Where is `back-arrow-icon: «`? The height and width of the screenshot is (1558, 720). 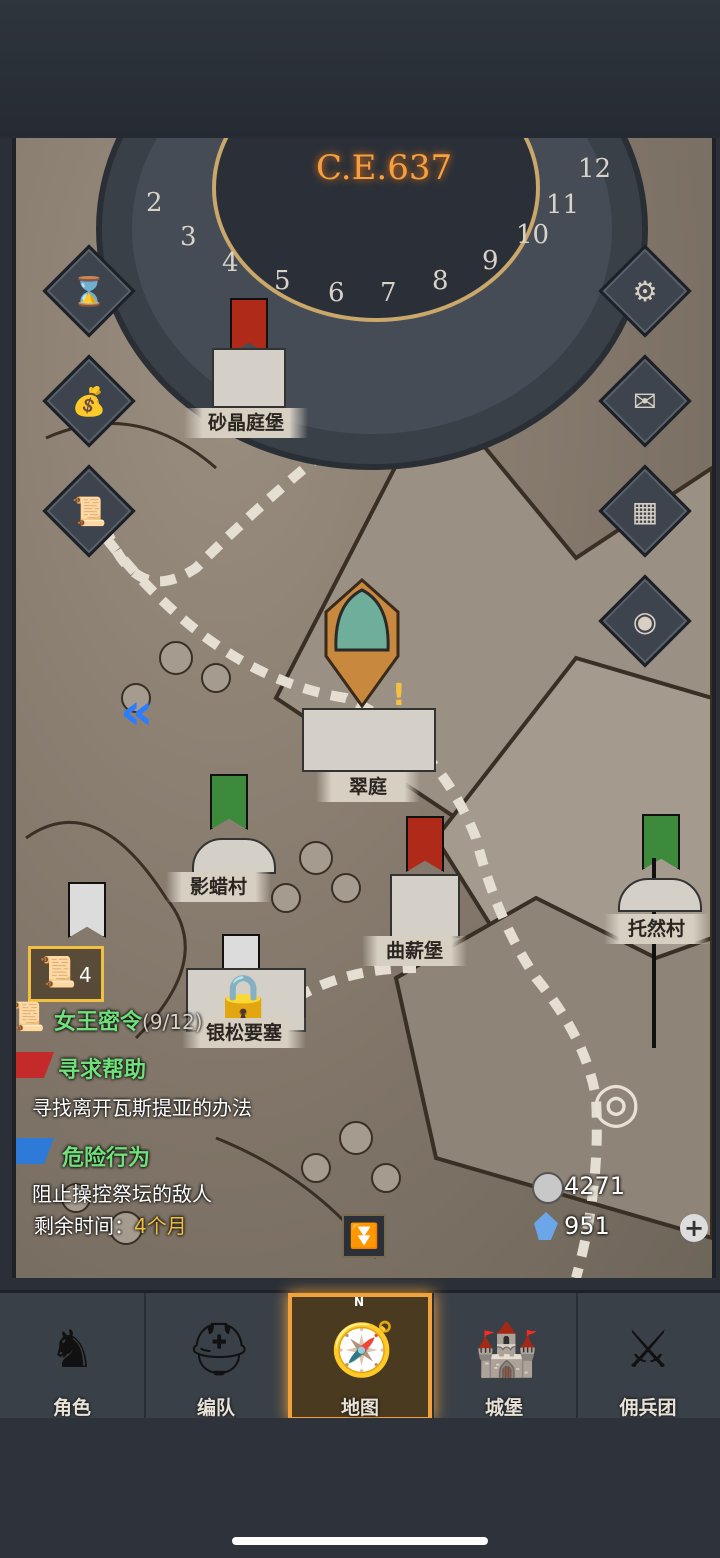 back-arrow-icon: « is located at coordinates (148, 712).